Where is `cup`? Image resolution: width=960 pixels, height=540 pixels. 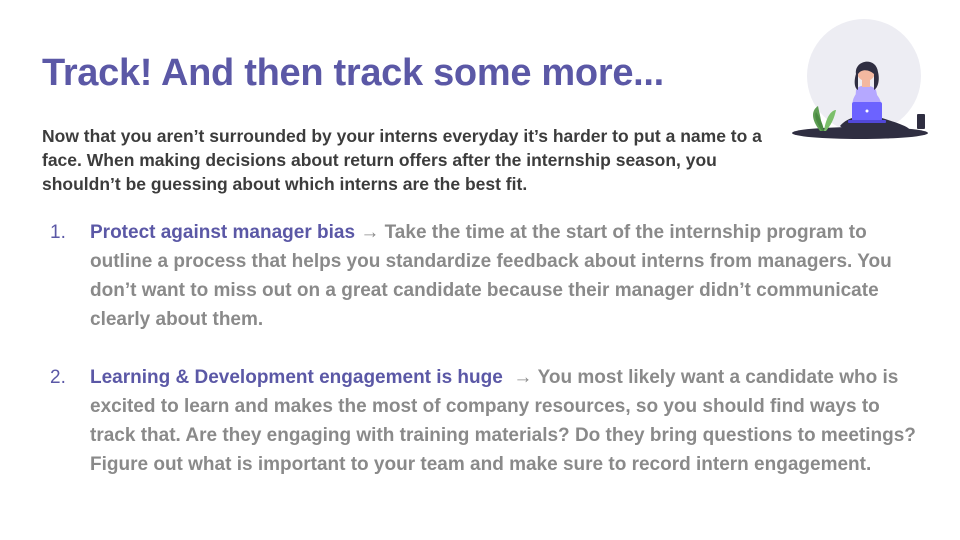
cup is located at coordinates (921, 121).